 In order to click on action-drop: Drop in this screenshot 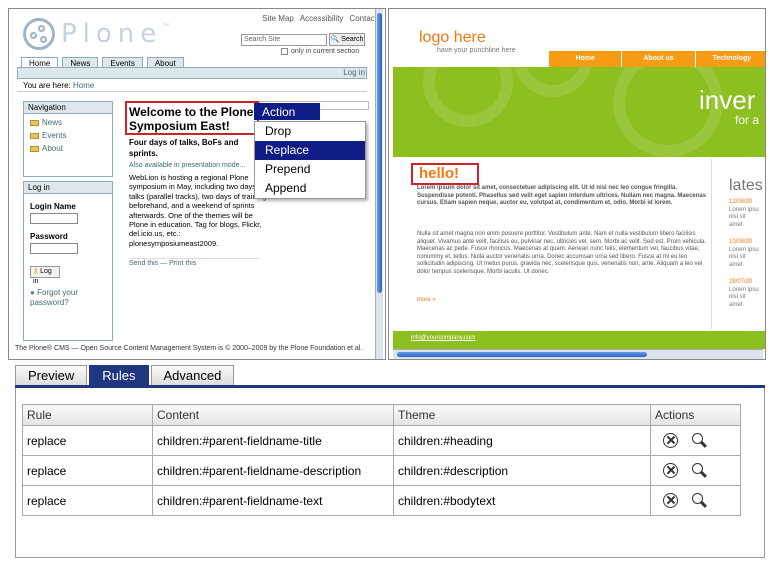, I will do `click(310, 131)`.